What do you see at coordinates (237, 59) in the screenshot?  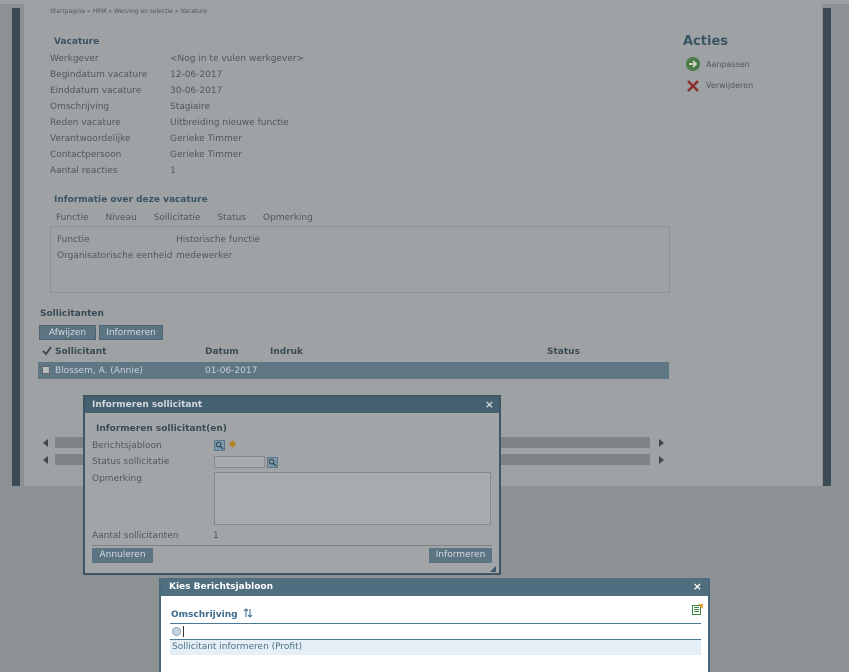 I see `field-value-werkgever: <Nog in te vulen werkgever>` at bounding box center [237, 59].